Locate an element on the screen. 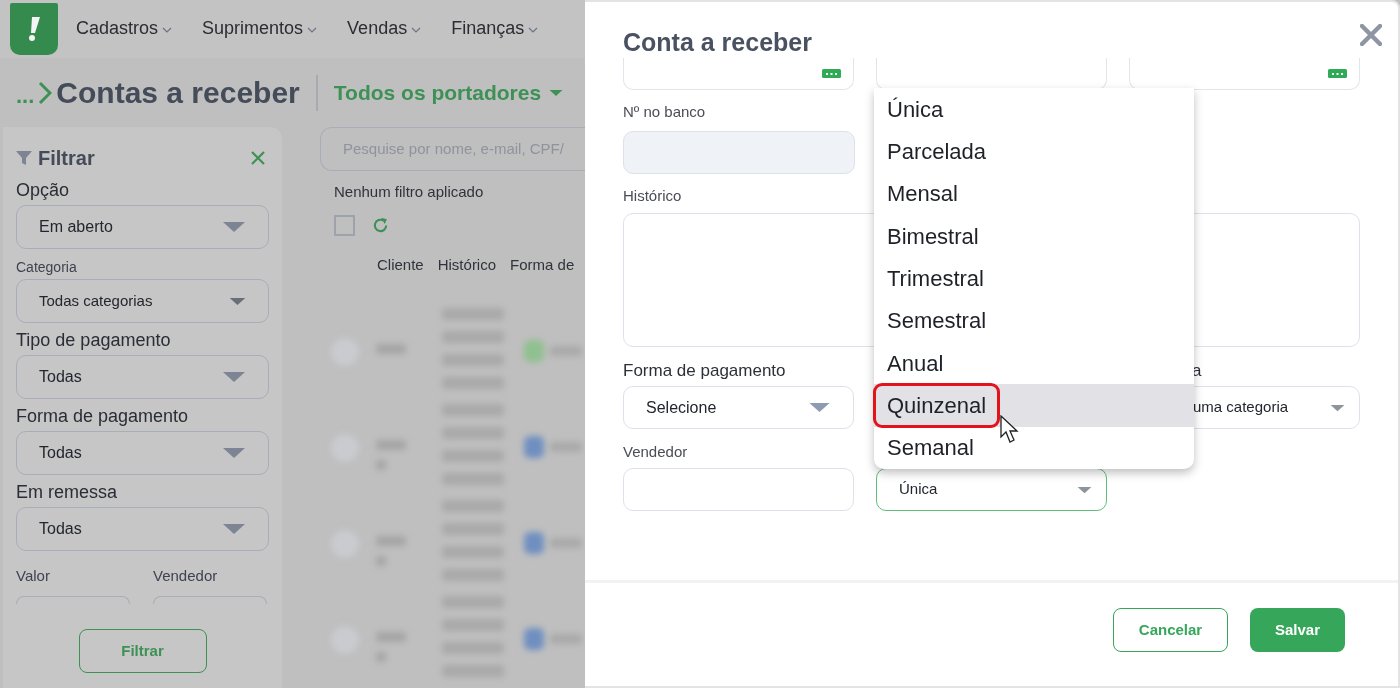 Image resolution: width=1400 pixels, height=688 pixels. date-field is located at coordinates (738, 74).